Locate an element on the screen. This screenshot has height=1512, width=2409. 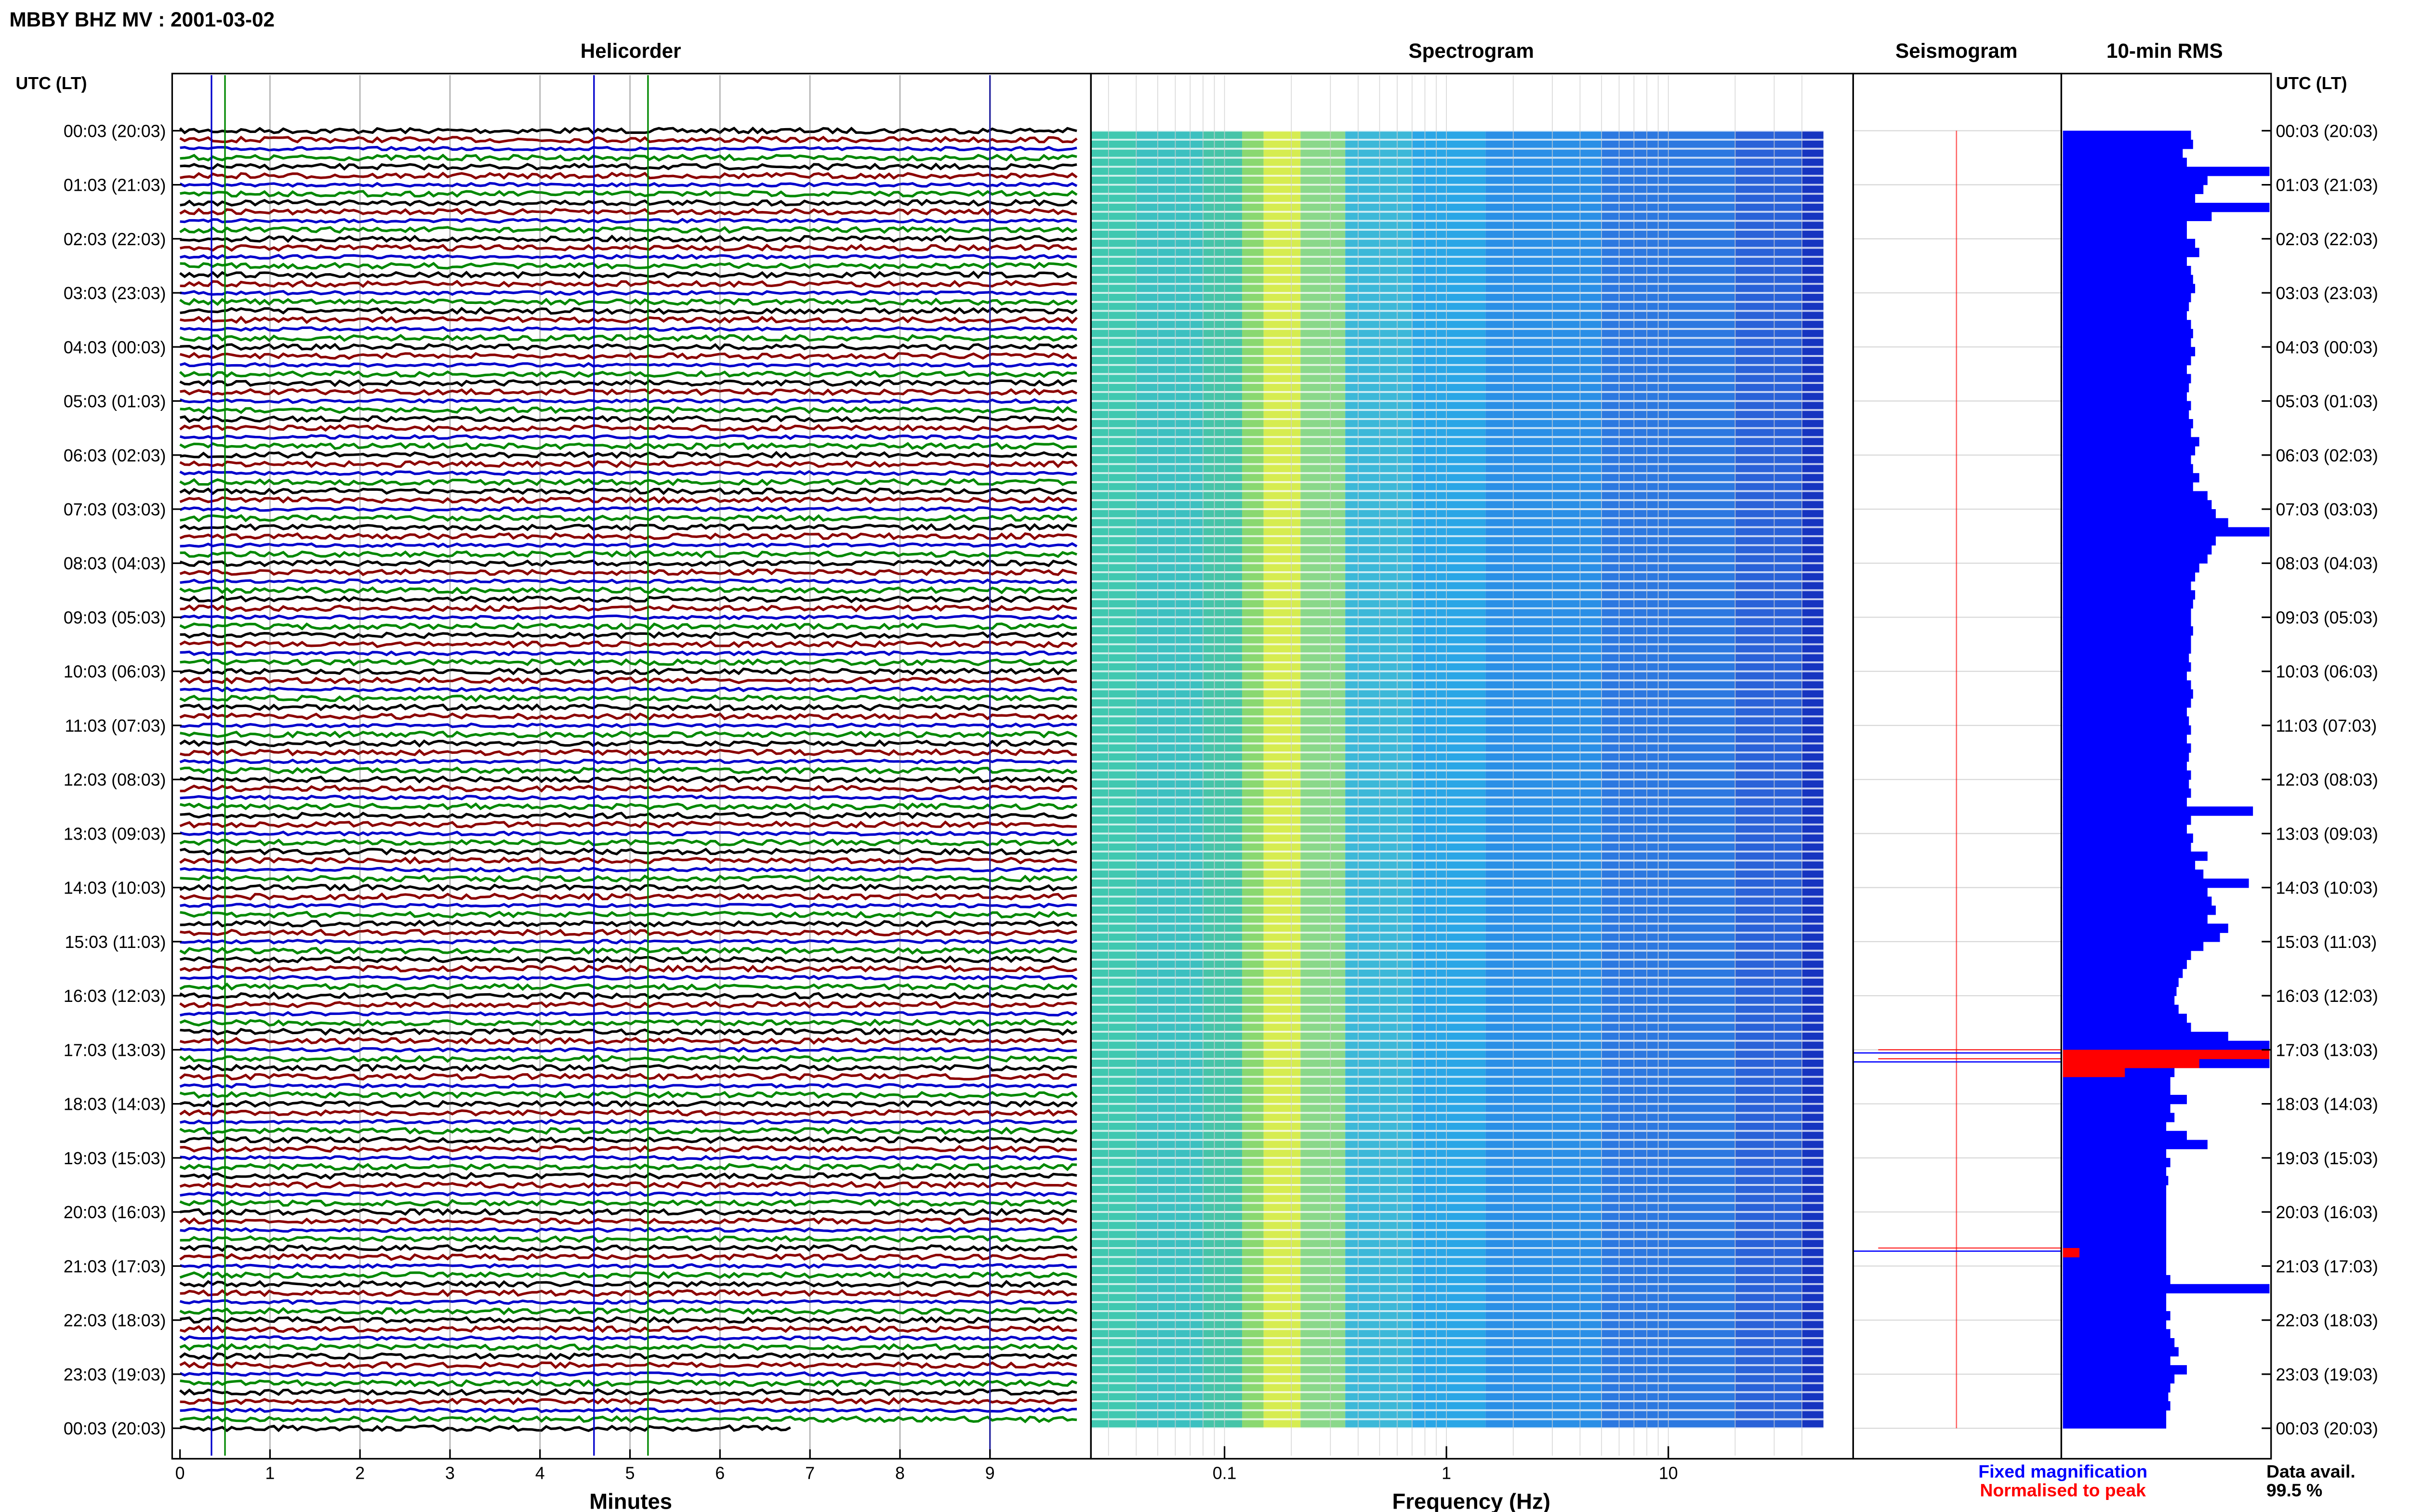
row-label-left: 05:03 (01:03) is located at coordinates (115, 401).